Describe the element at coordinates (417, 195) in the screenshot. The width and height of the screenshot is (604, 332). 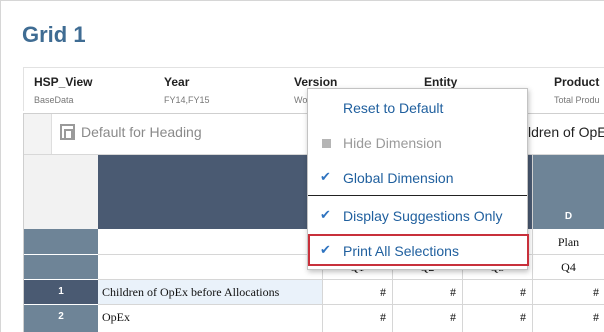
I see `menu-separator` at that location.